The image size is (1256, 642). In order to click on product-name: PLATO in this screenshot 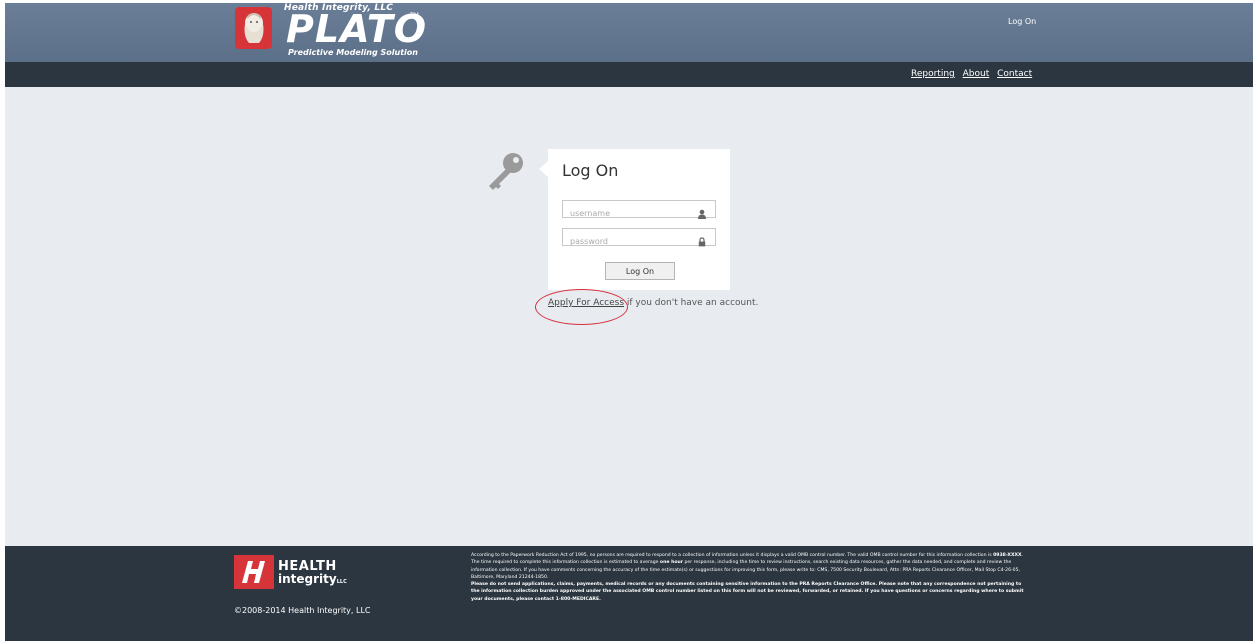, I will do `click(357, 29)`.